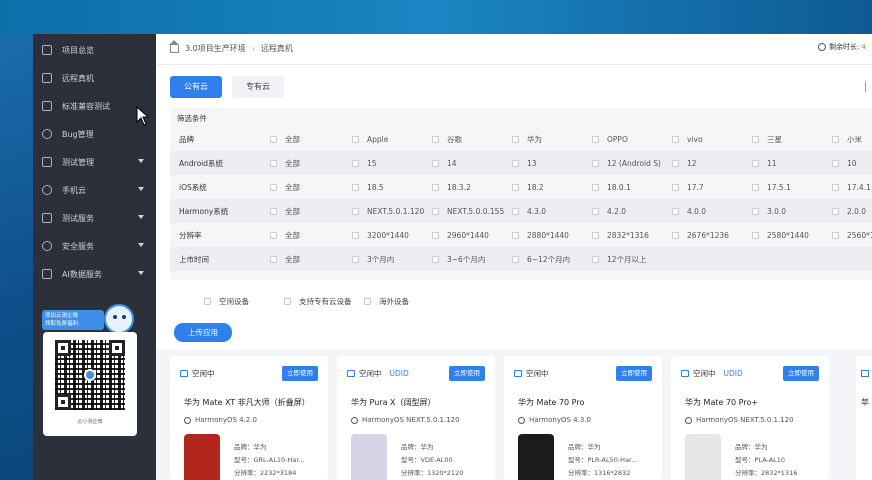 This screenshot has width=872, height=480. I want to click on filter-option: 4.2.0, so click(609, 211).